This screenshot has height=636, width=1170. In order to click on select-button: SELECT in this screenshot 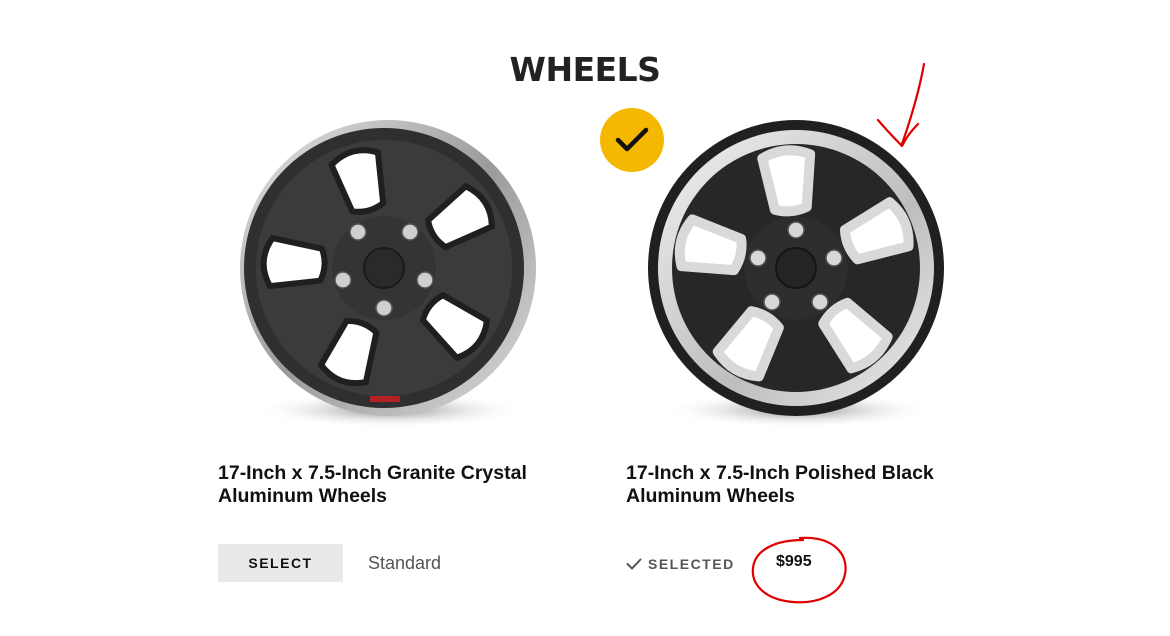, I will do `click(280, 563)`.